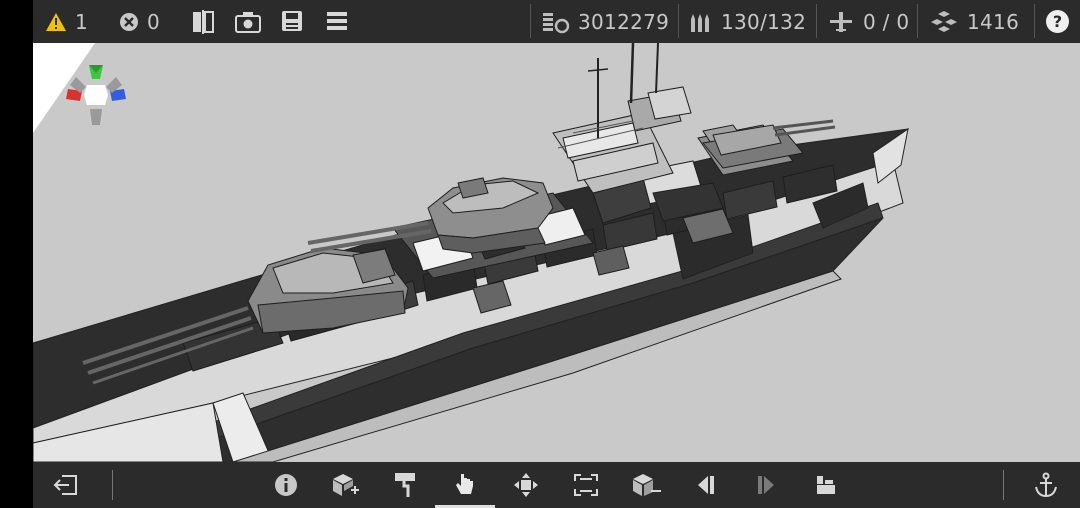 The height and width of the screenshot is (508, 1080). What do you see at coordinates (886, 21) in the screenshot?
I see `aircraft-value: 0 / 0` at bounding box center [886, 21].